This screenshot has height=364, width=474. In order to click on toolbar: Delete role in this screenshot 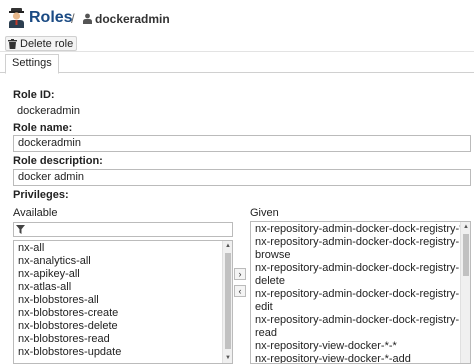, I will do `click(237, 42)`.